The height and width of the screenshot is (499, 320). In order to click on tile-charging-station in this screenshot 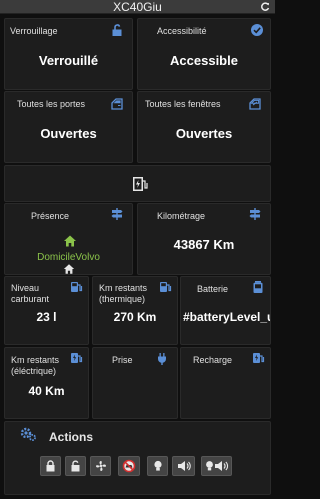, I will do `click(137, 183)`.